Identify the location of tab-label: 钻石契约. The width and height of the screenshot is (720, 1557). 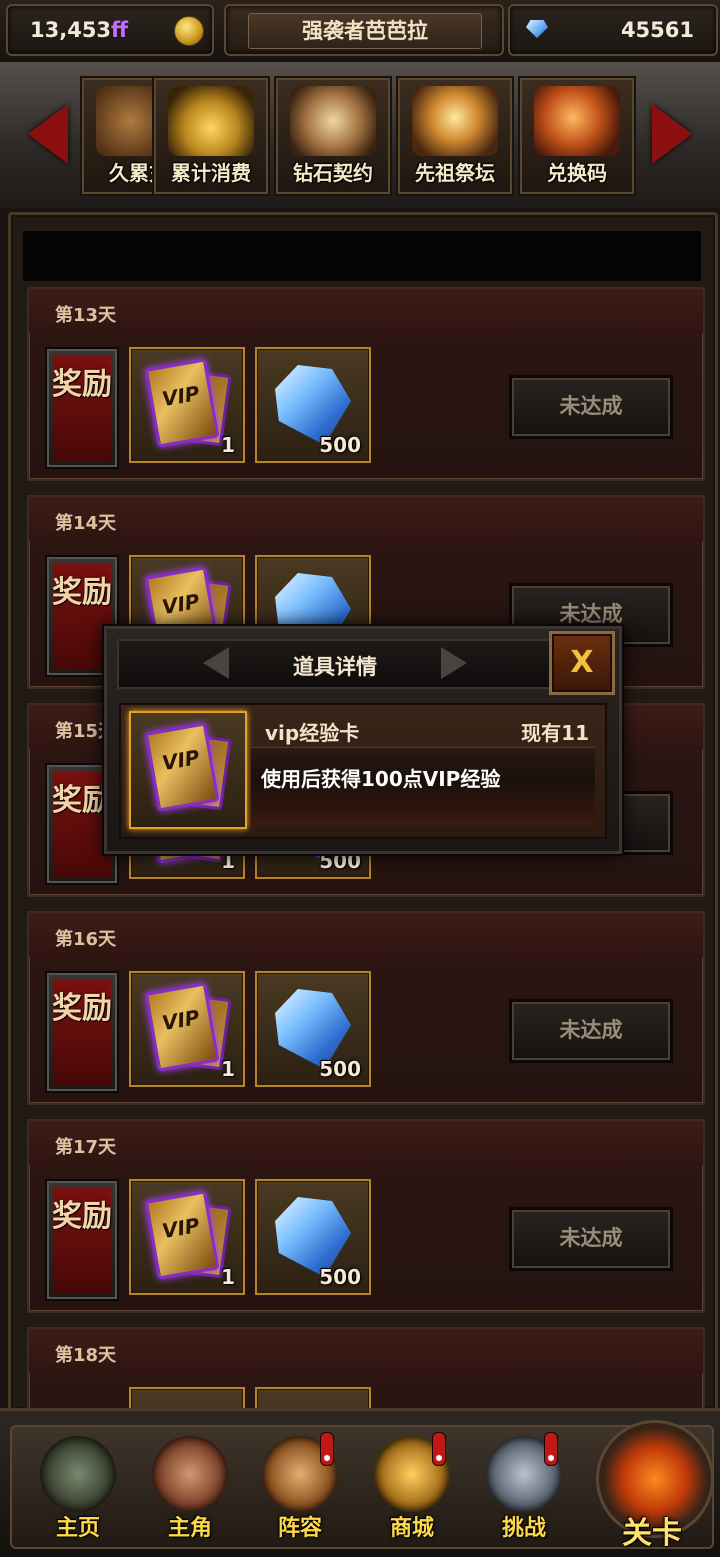
(333, 173).